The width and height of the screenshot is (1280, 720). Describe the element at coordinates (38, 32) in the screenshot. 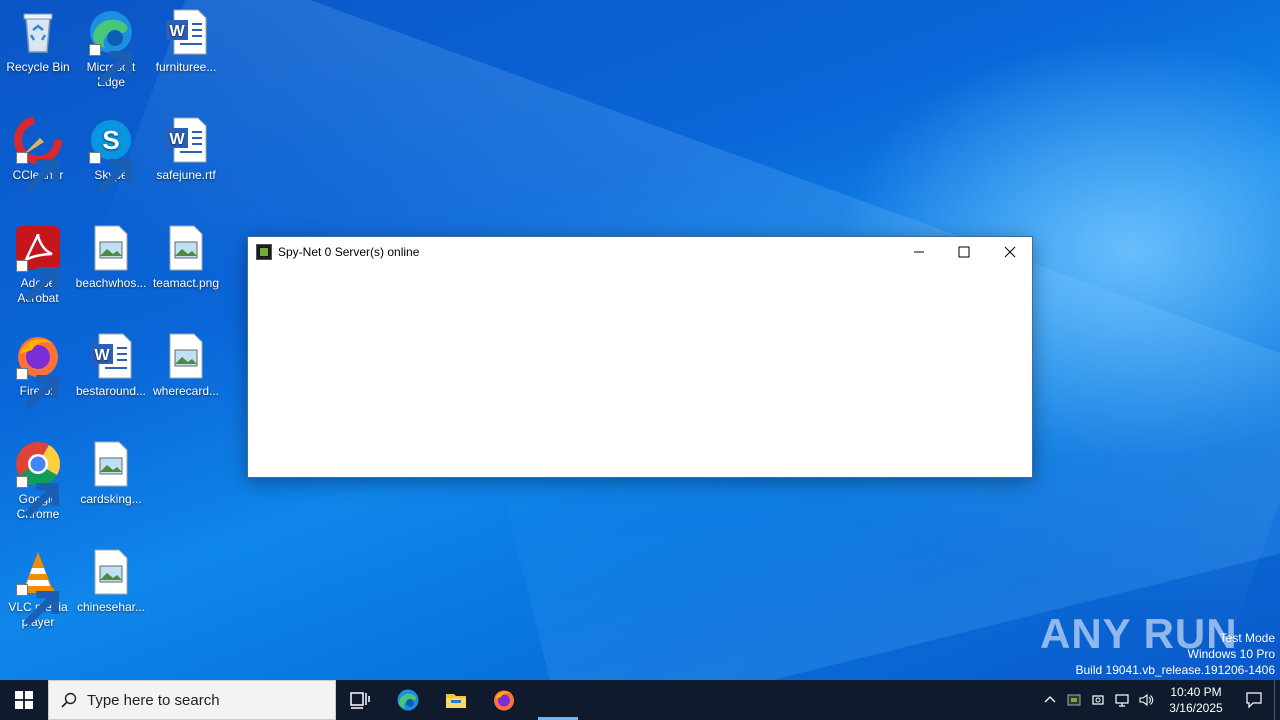

I see `recycle-bin-icon` at that location.